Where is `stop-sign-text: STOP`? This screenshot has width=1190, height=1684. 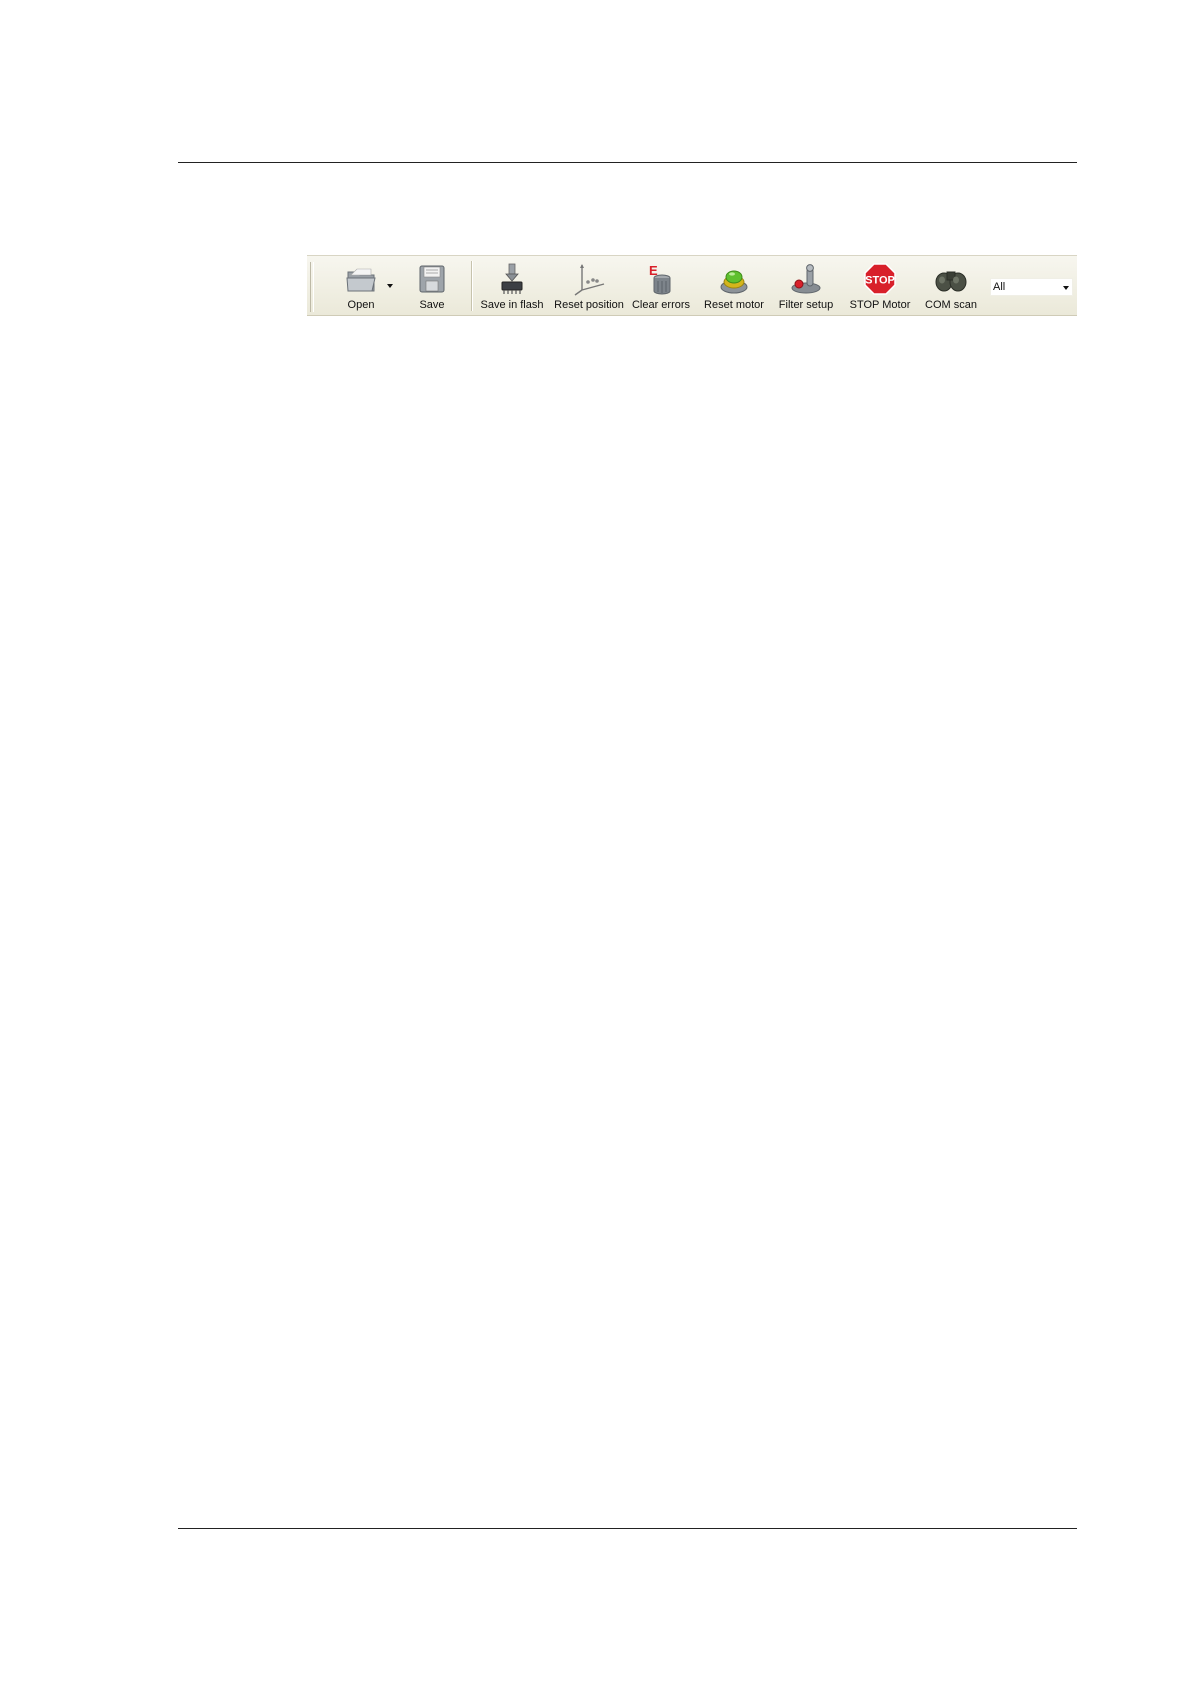 stop-sign-text: STOP is located at coordinates (880, 281).